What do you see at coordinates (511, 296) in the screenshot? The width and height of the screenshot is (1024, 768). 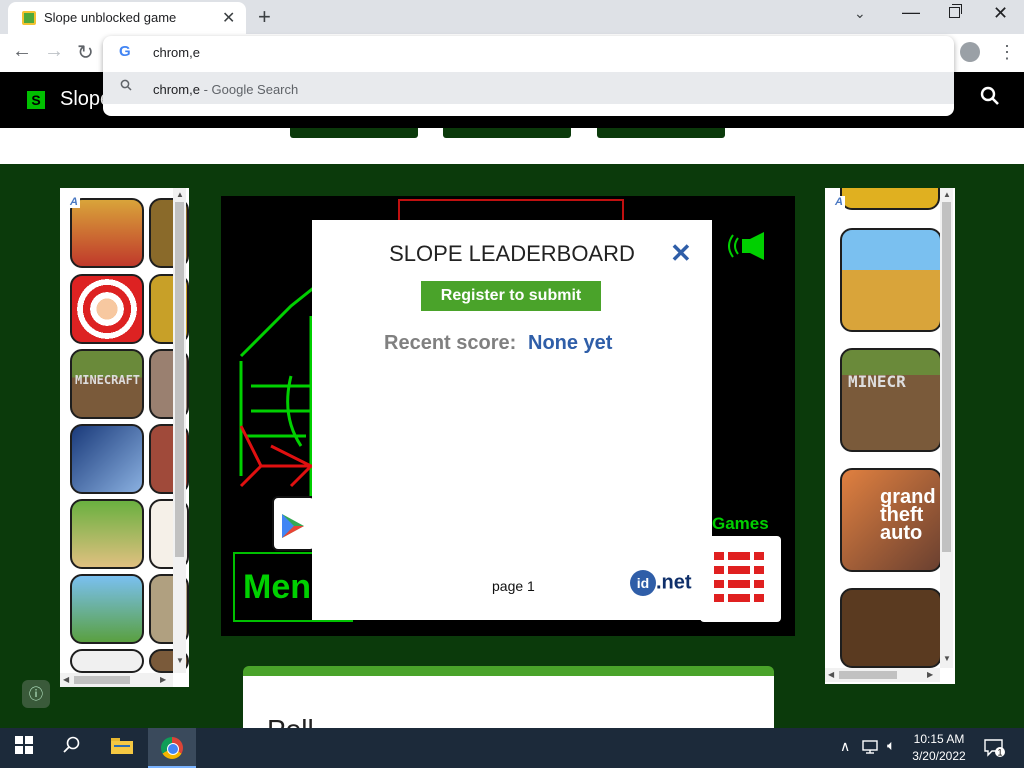 I see `register-to-submit-button: Register to submit` at bounding box center [511, 296].